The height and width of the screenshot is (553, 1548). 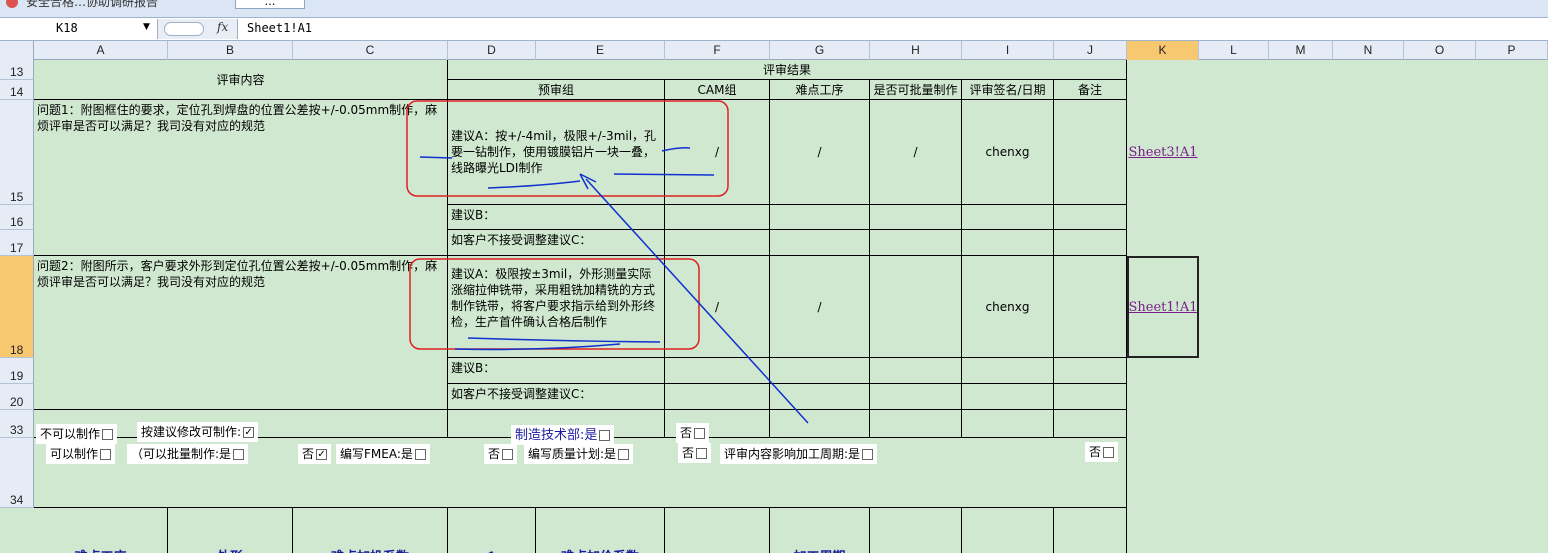 What do you see at coordinates (17, 473) in the screenshot?
I see `row-header-34: 34` at bounding box center [17, 473].